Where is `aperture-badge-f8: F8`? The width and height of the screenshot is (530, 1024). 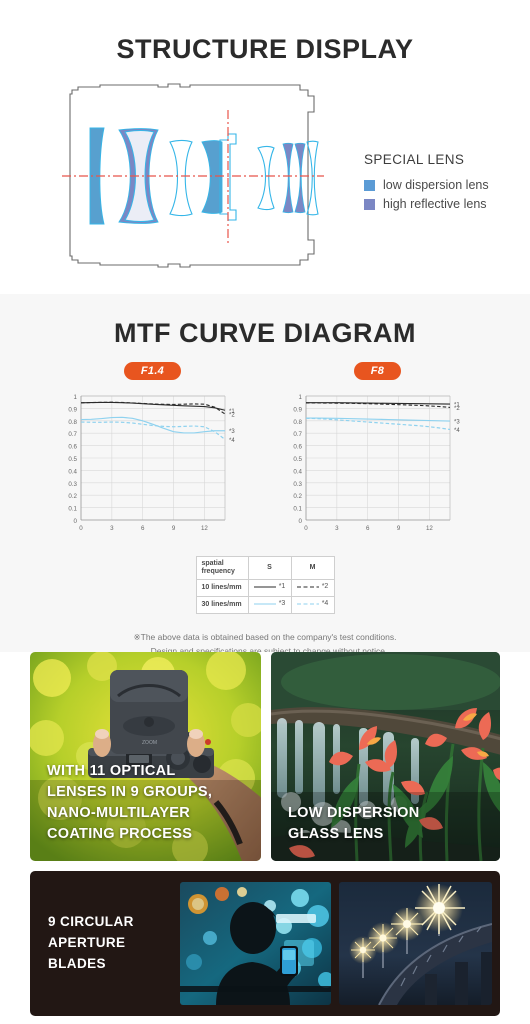 aperture-badge-f8: F8 is located at coordinates (377, 371).